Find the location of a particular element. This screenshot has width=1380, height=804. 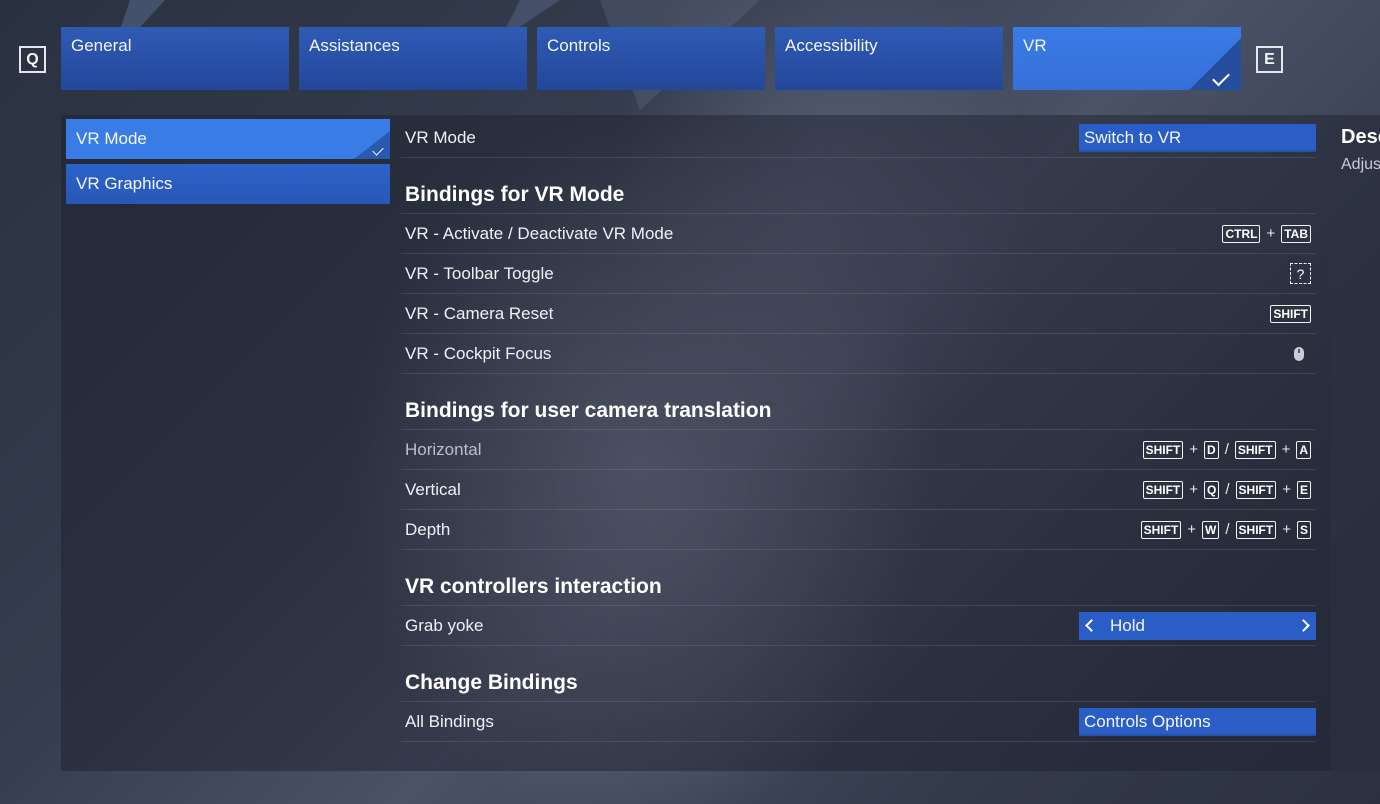

key-w: W is located at coordinates (1211, 529).